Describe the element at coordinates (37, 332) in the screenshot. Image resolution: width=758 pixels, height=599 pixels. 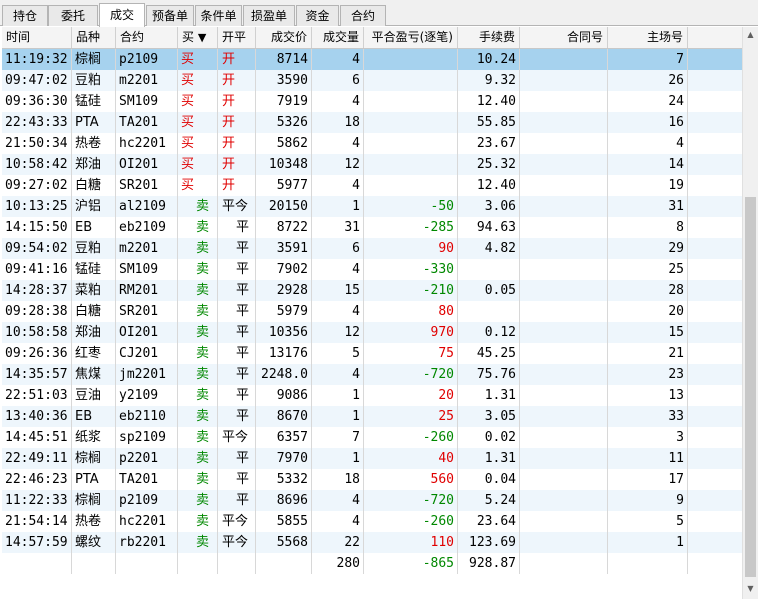
I see `cell-time: 10:58:58` at that location.